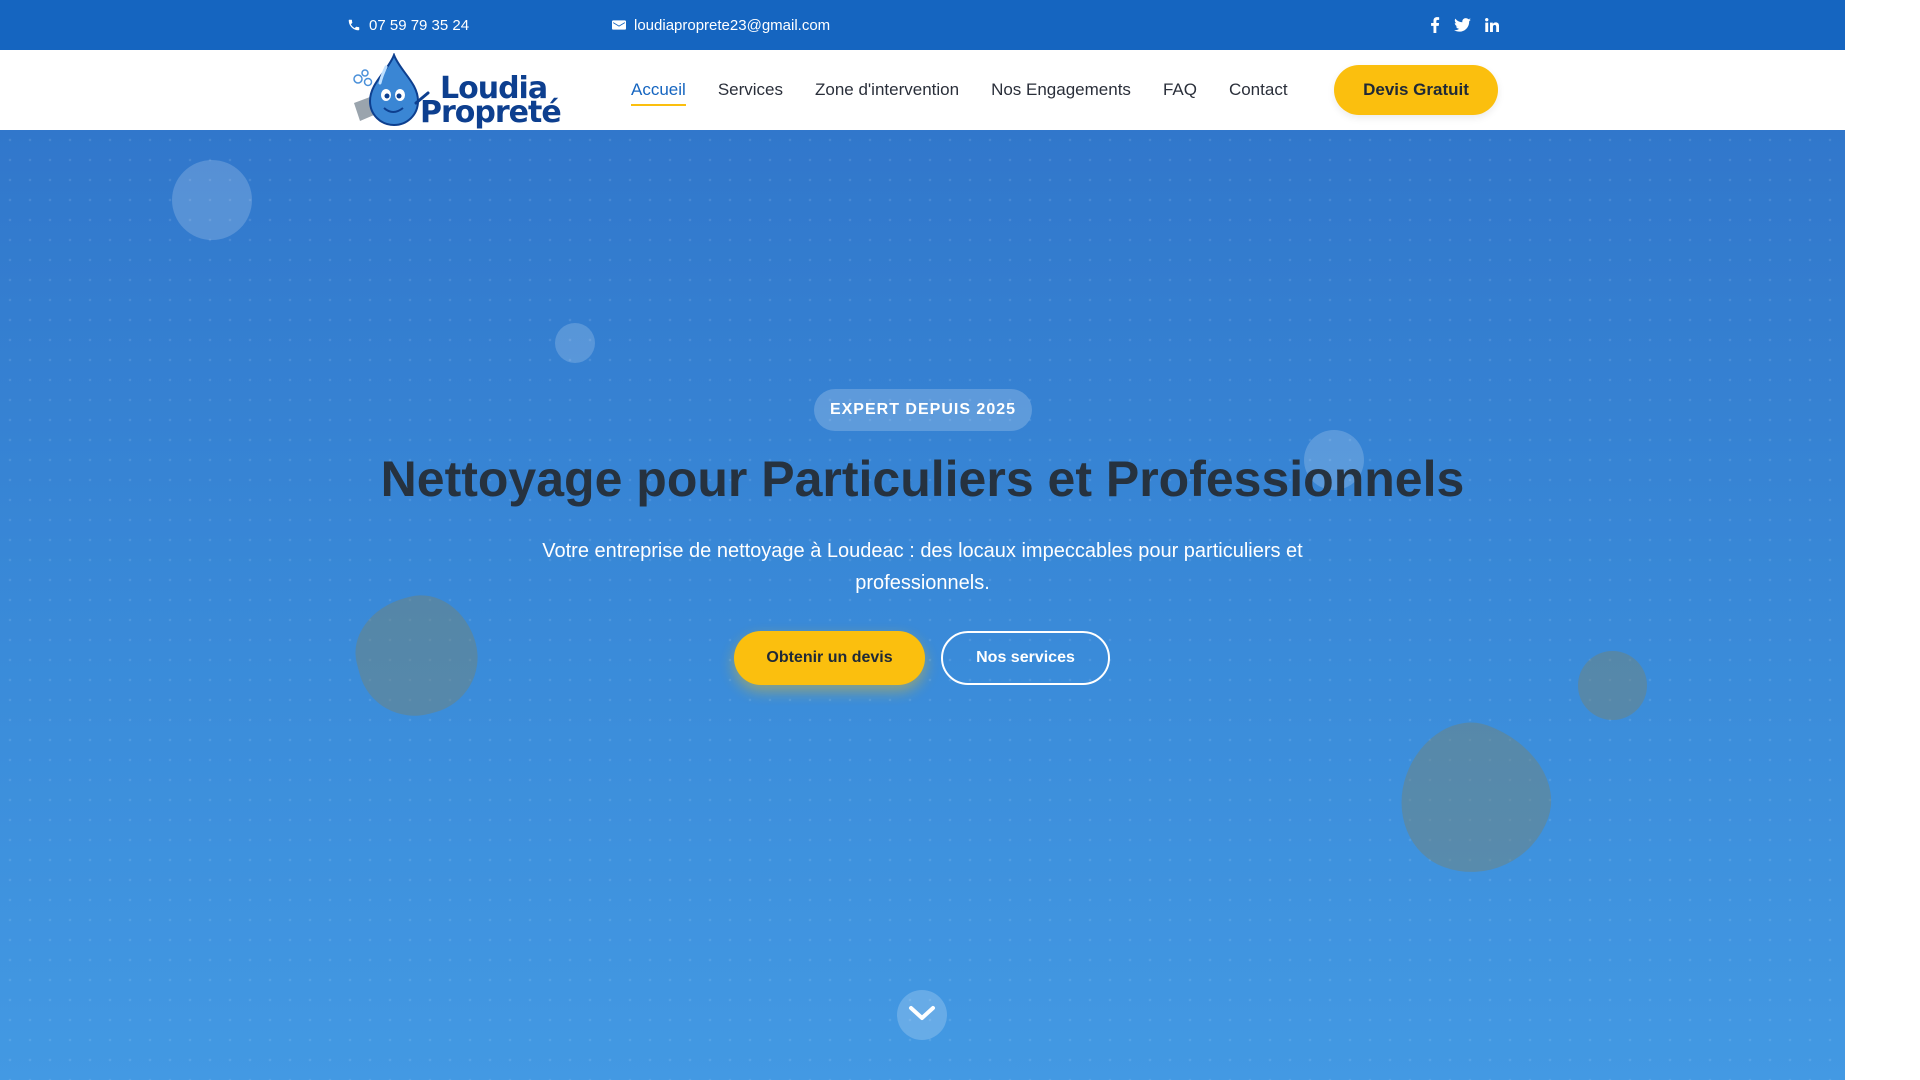 The width and height of the screenshot is (1920, 1080). What do you see at coordinates (455, 91) in the screenshot?
I see `site-logo: Loudia Propreté` at bounding box center [455, 91].